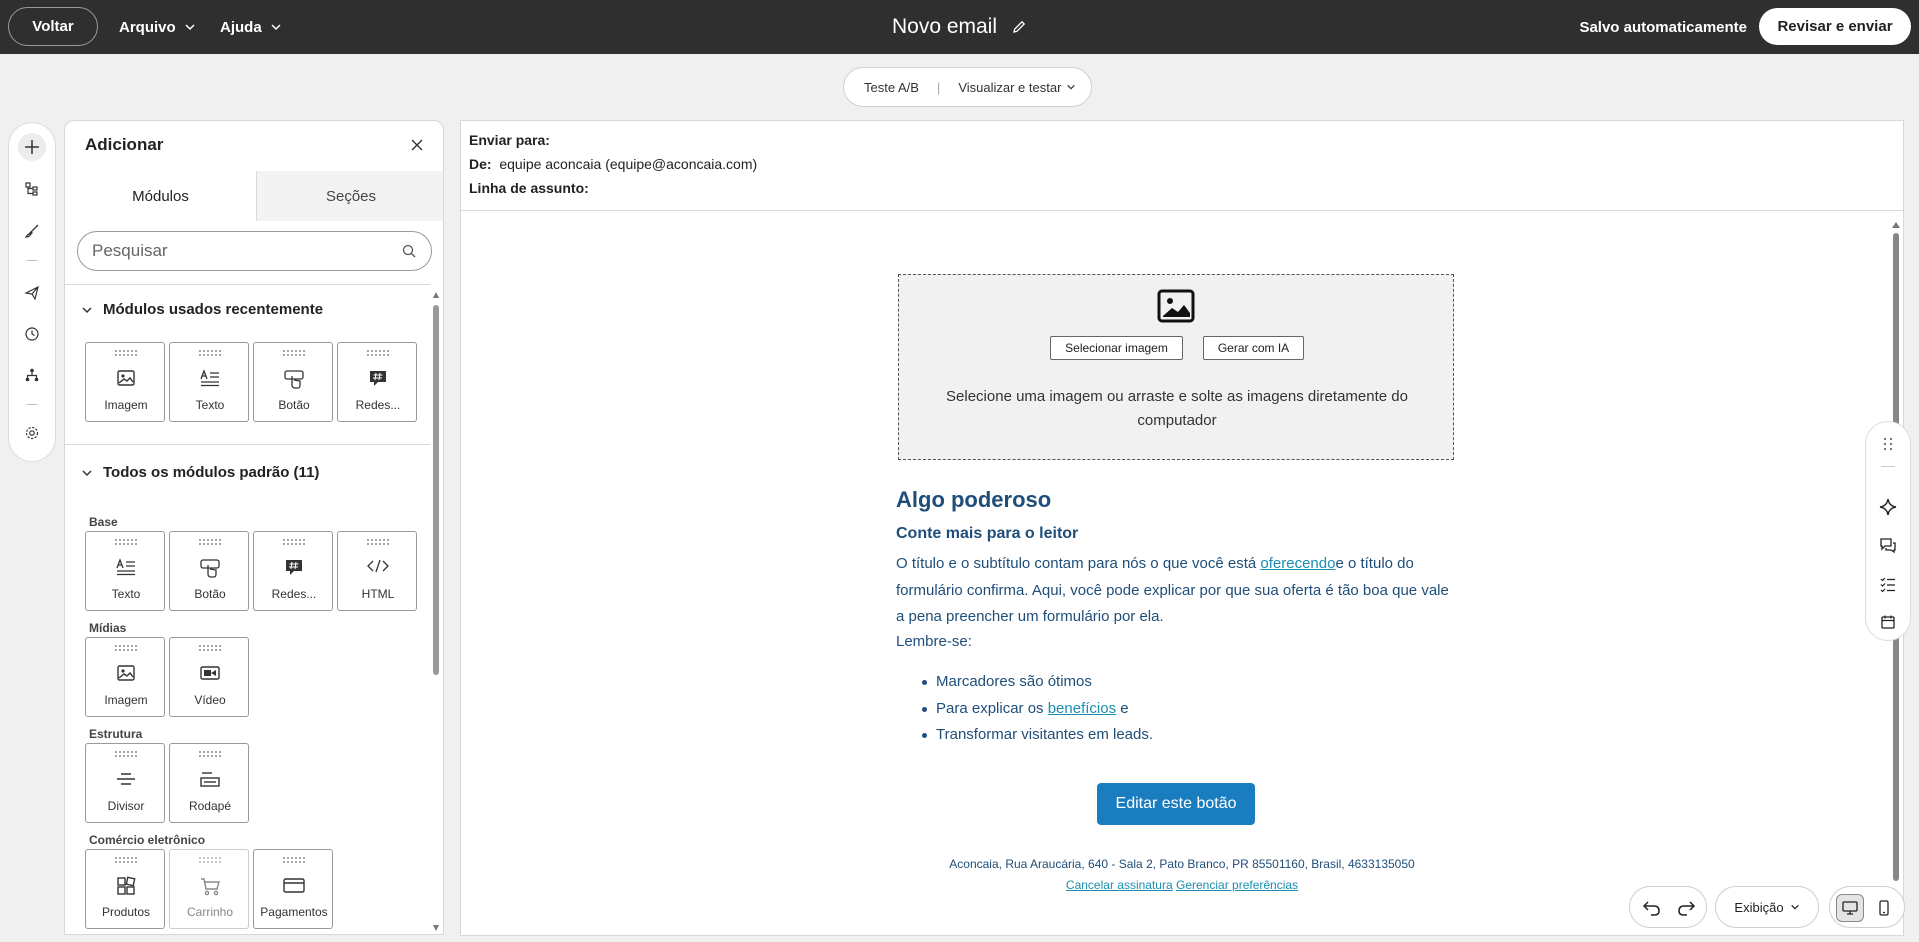  I want to click on undo-icon, so click(1652, 908).